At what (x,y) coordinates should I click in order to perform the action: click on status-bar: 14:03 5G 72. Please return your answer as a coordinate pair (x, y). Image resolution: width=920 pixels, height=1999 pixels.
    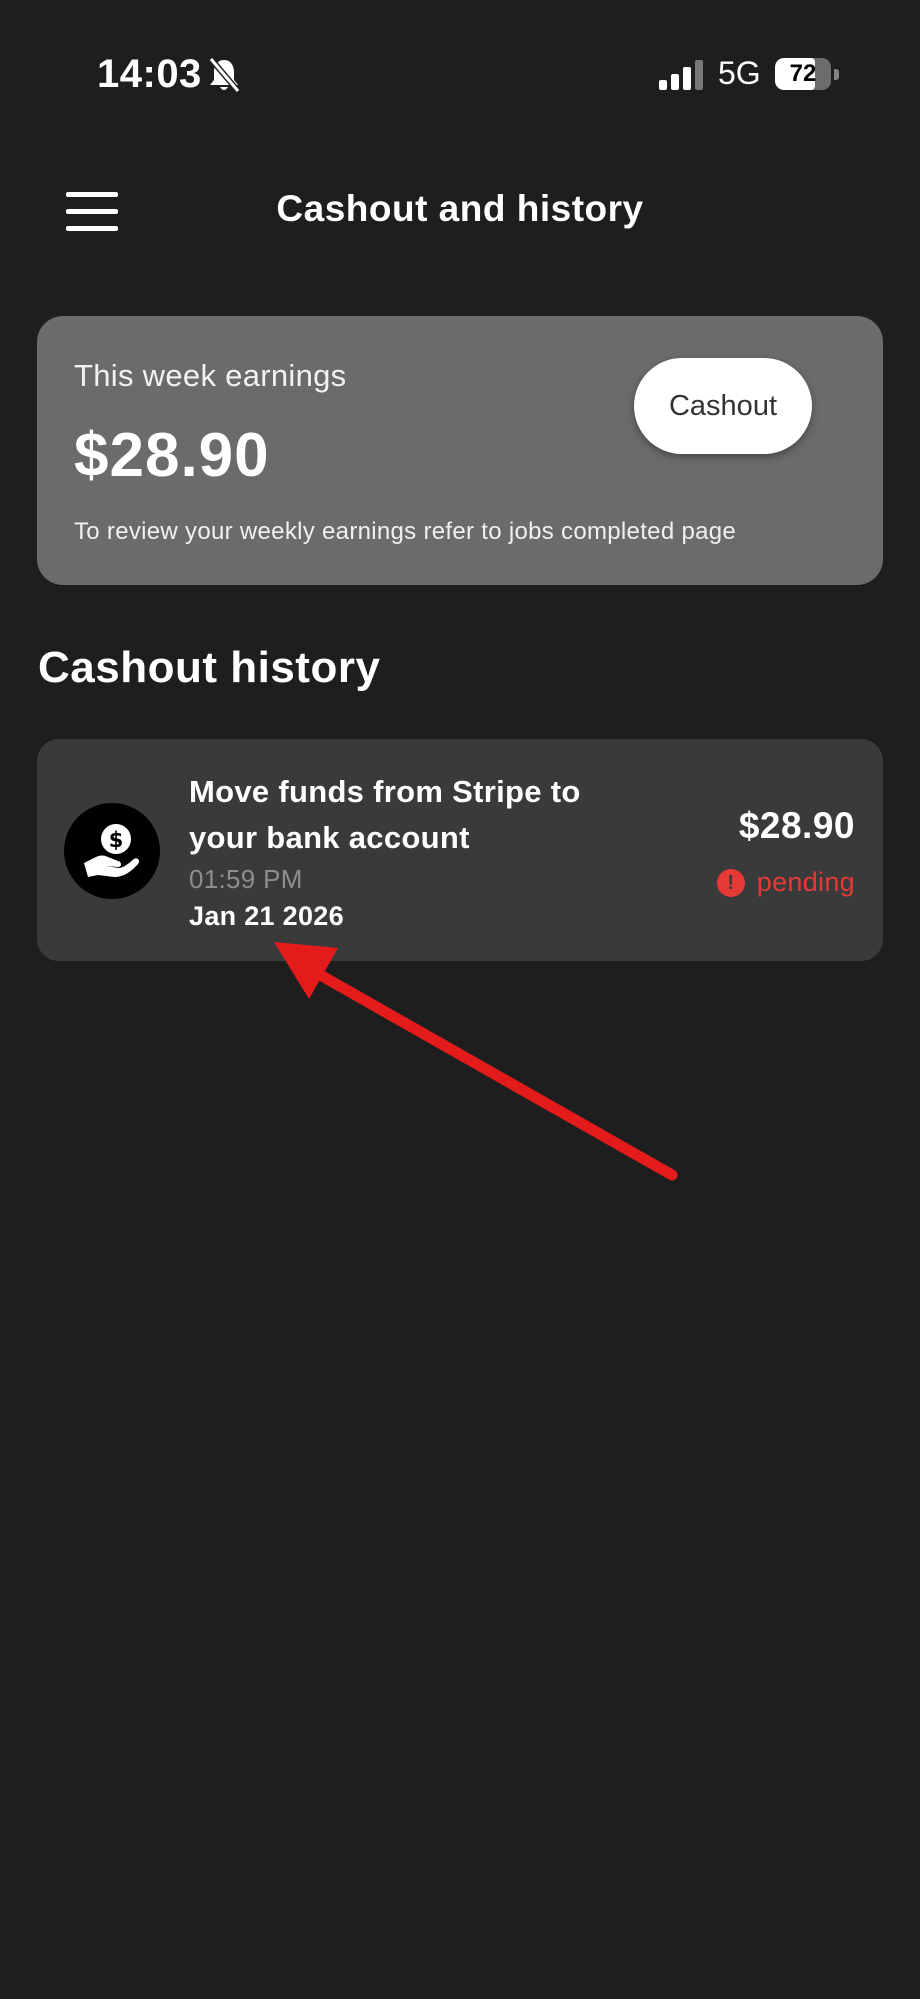
    Looking at the image, I should click on (460, 75).